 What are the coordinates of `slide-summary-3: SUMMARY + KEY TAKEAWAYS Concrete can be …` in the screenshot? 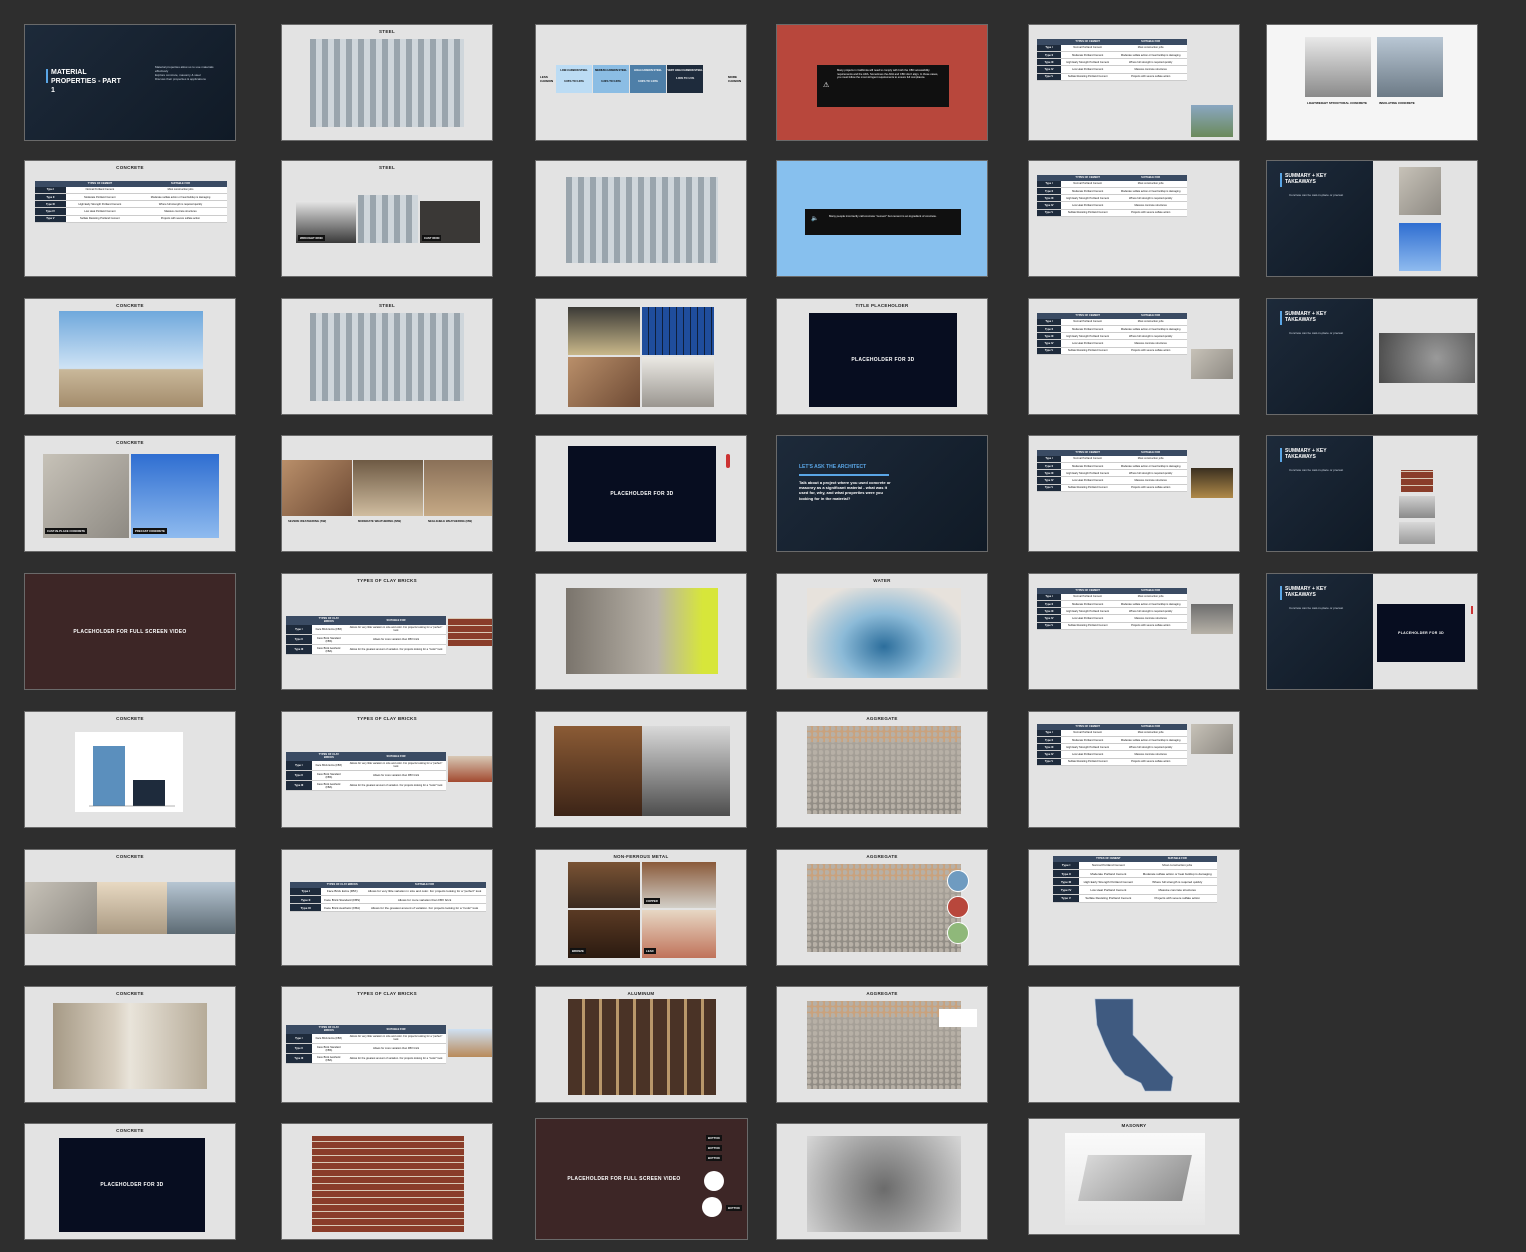 It's located at (1372, 493).